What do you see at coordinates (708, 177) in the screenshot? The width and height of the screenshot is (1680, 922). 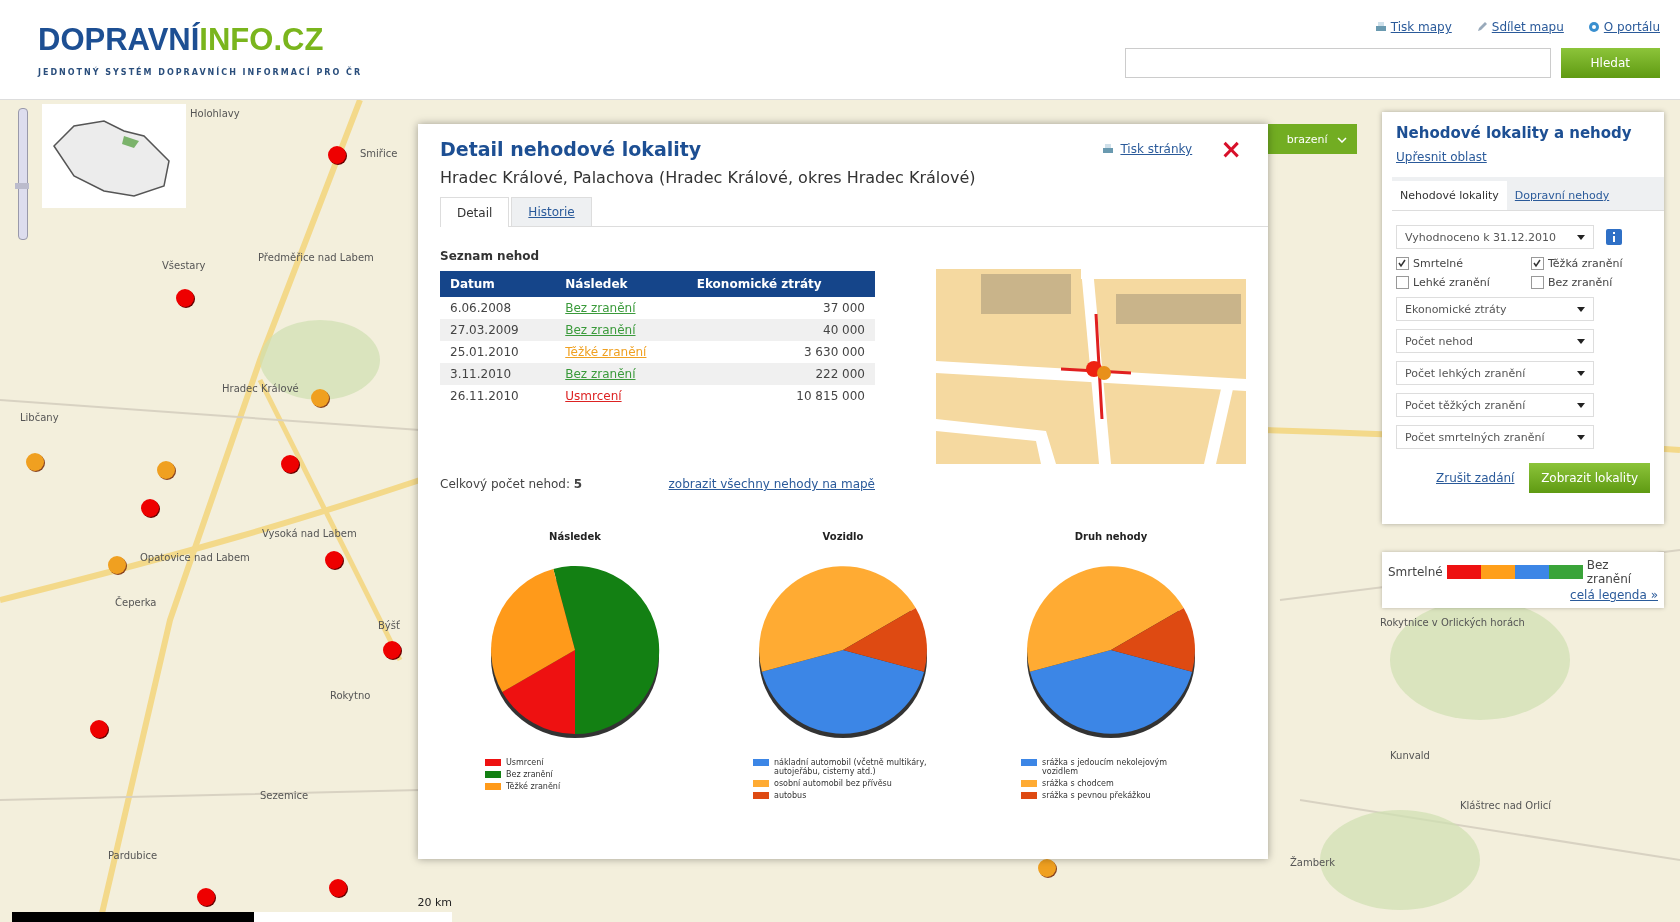 I see `dialog-subtitle: Hradec Králové, Palachova (Hradec Králové, okres Hradec Králové)` at bounding box center [708, 177].